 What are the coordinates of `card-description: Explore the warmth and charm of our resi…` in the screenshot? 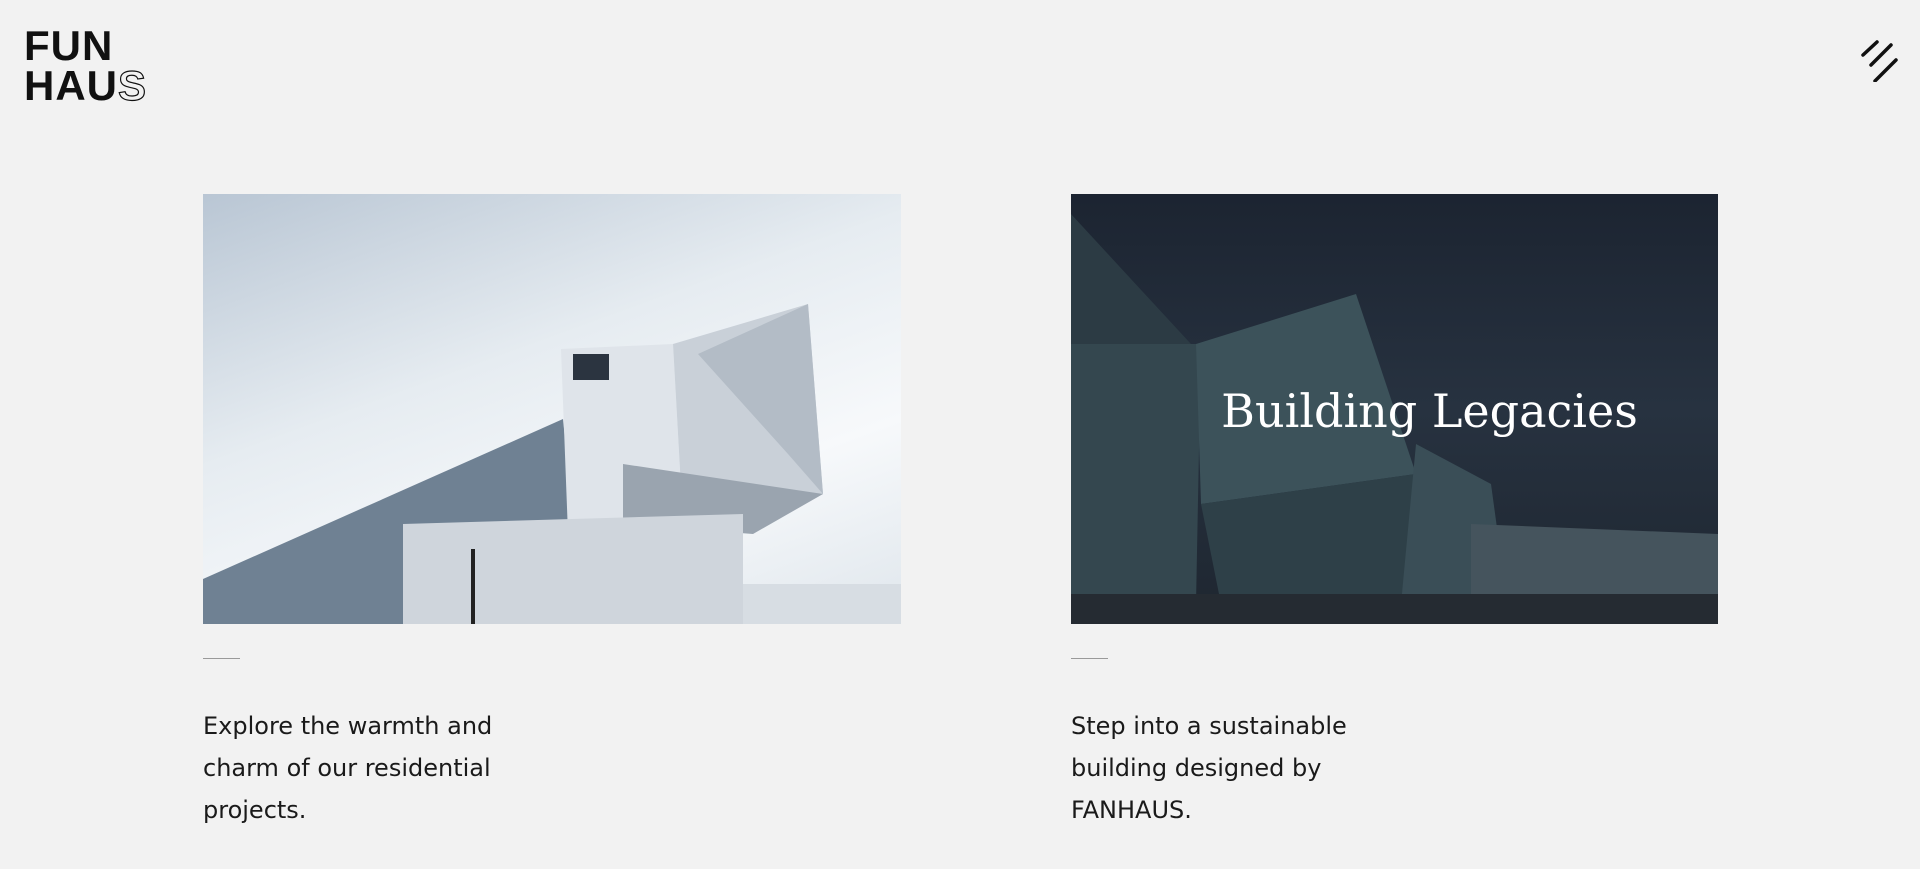 It's located at (348, 768).